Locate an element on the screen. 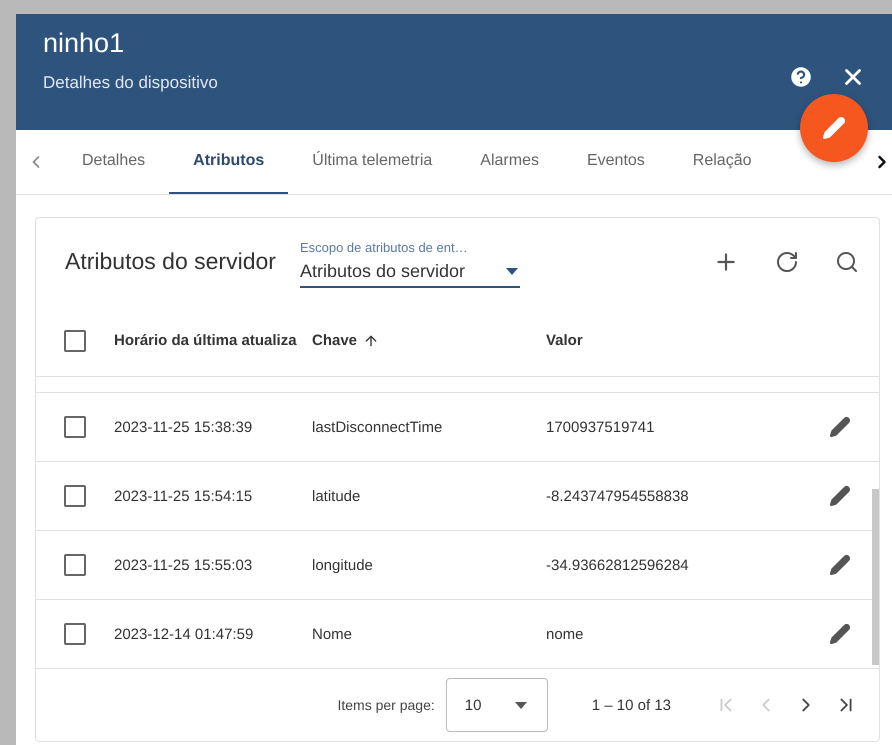  scrollbar-thumb is located at coordinates (875, 577).